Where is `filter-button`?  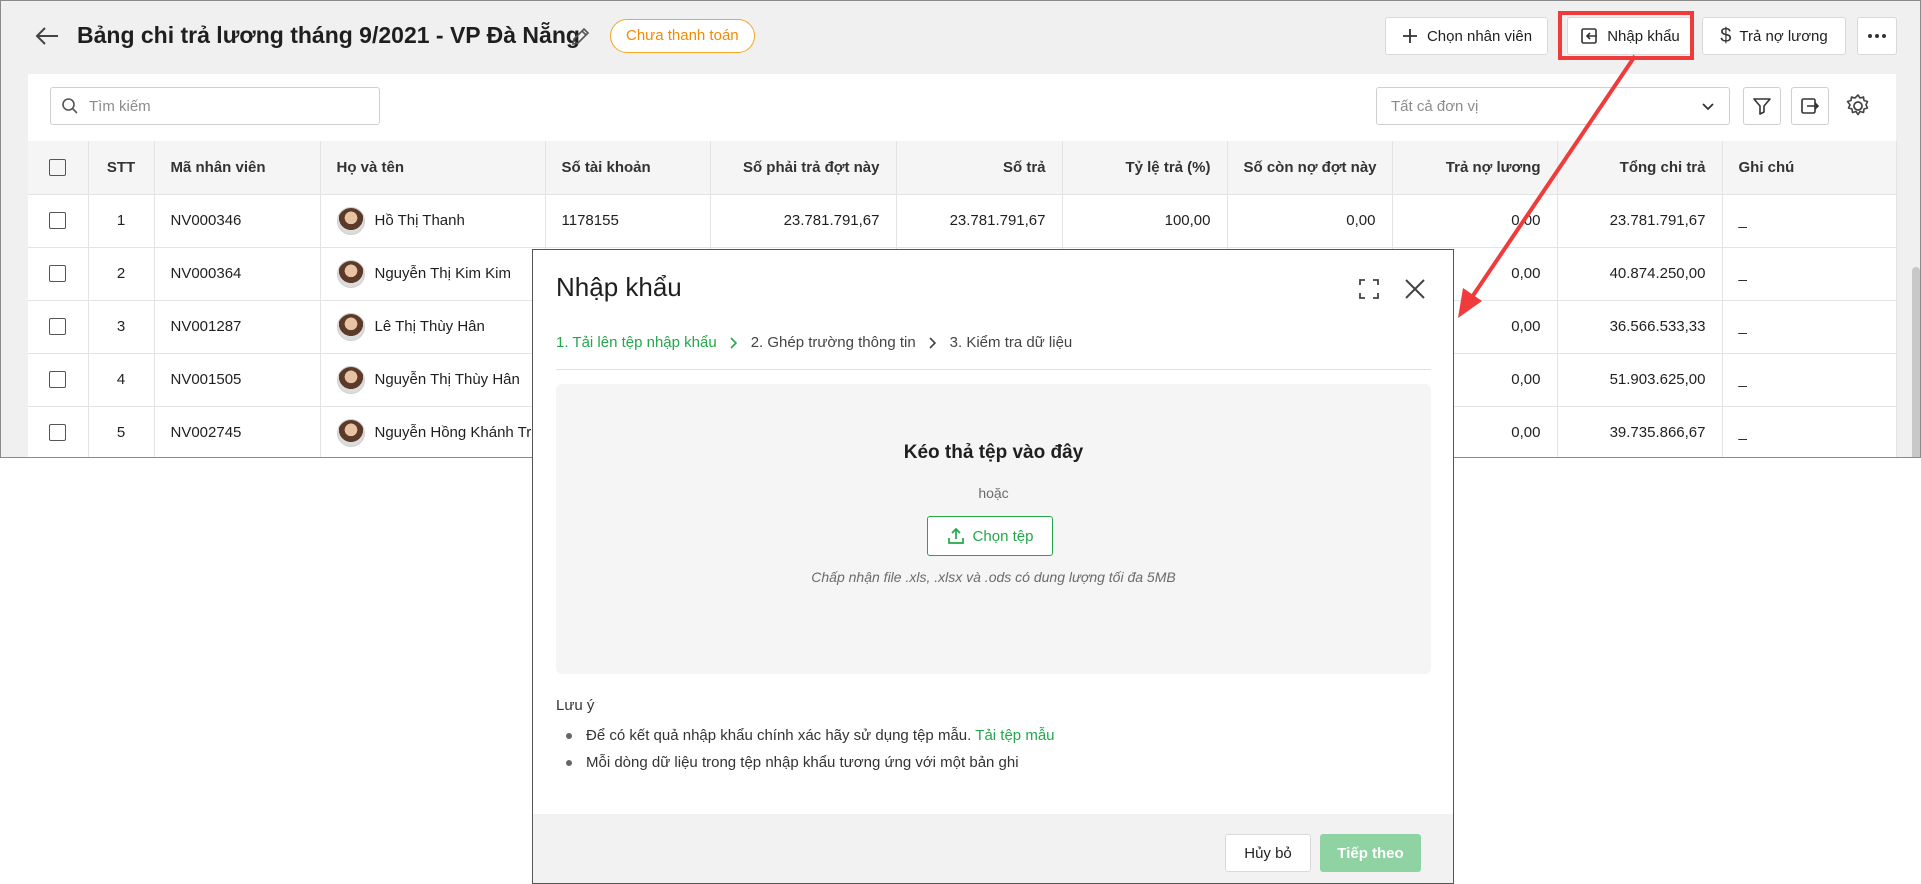
filter-button is located at coordinates (1762, 106).